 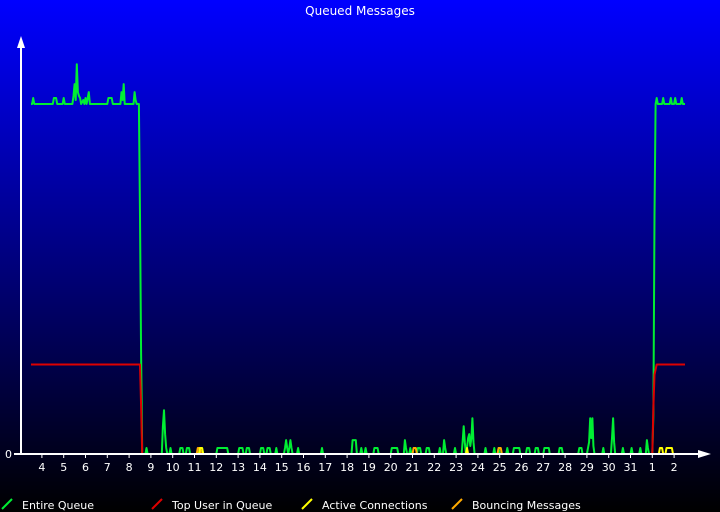 I want to click on x-tick-label: 19, so click(x=369, y=467).